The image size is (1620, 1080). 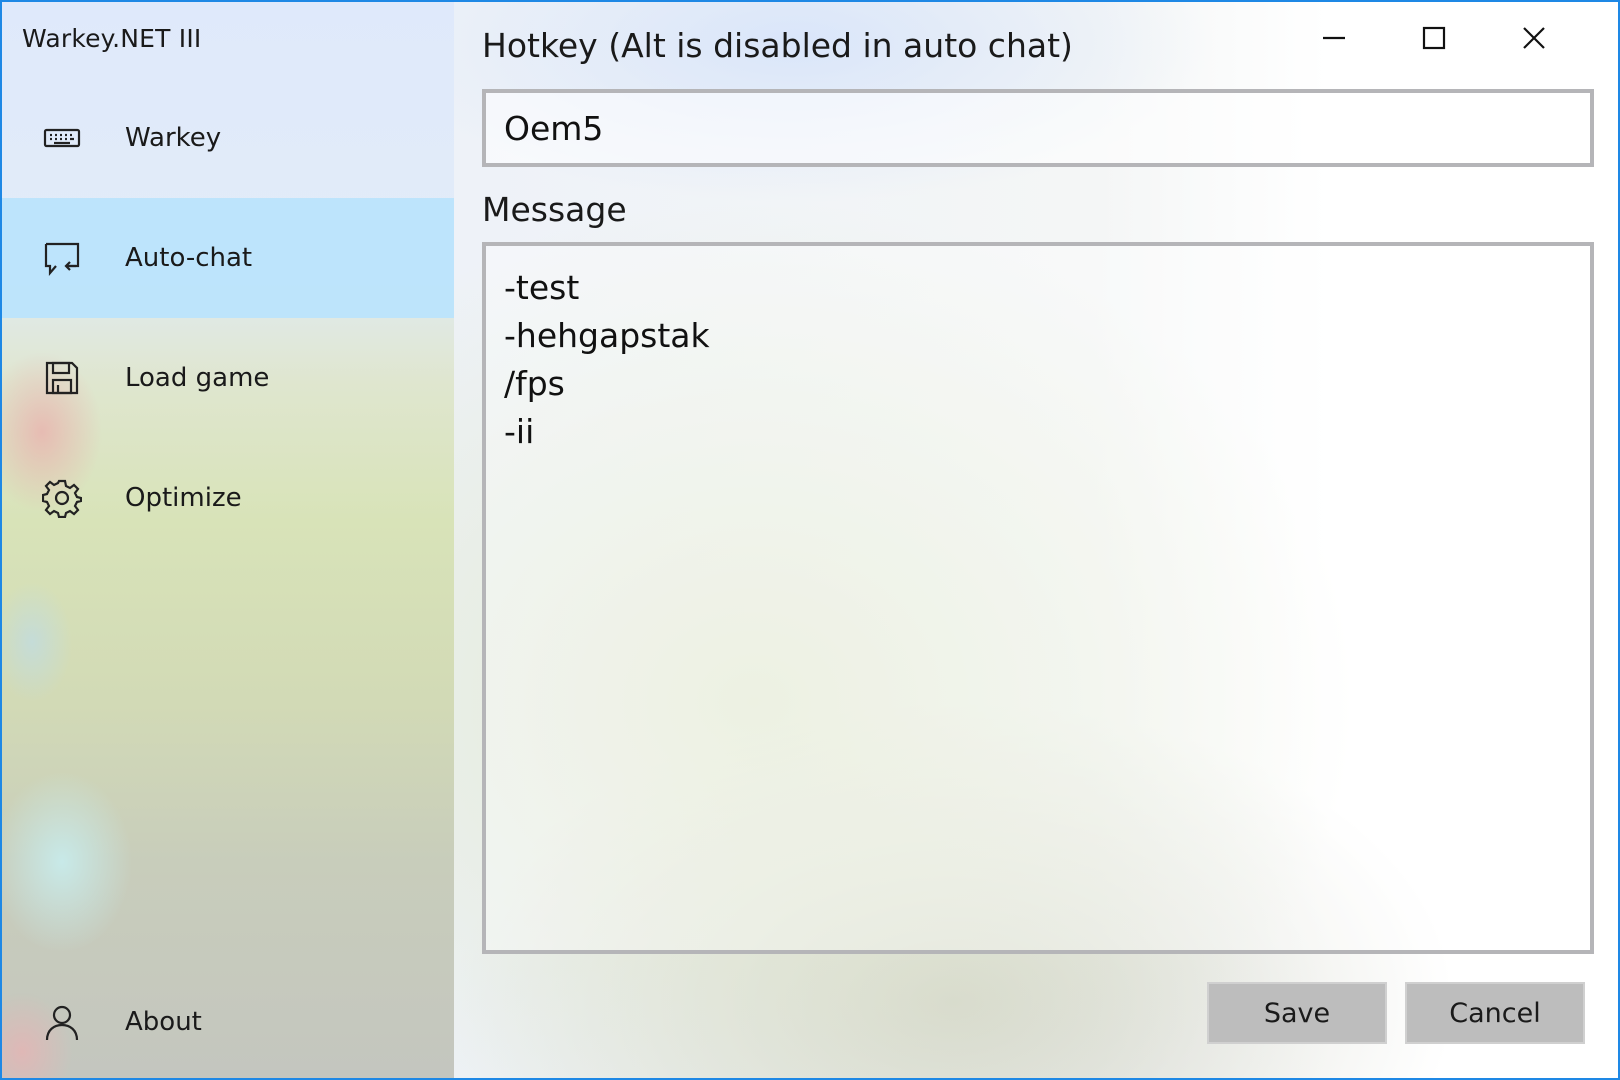 What do you see at coordinates (534, 383) in the screenshot?
I see `message-line: /fps` at bounding box center [534, 383].